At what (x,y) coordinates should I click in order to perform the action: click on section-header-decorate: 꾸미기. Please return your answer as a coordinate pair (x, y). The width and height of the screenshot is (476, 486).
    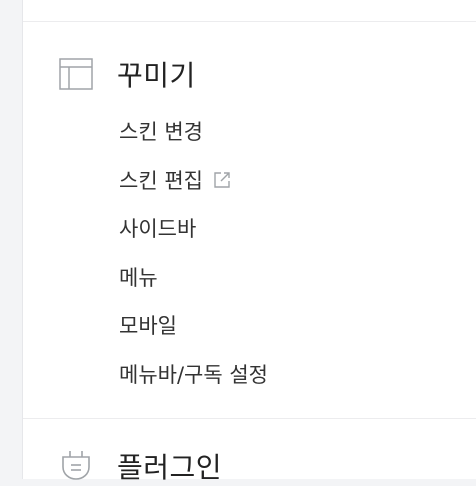
    Looking at the image, I should click on (127, 74).